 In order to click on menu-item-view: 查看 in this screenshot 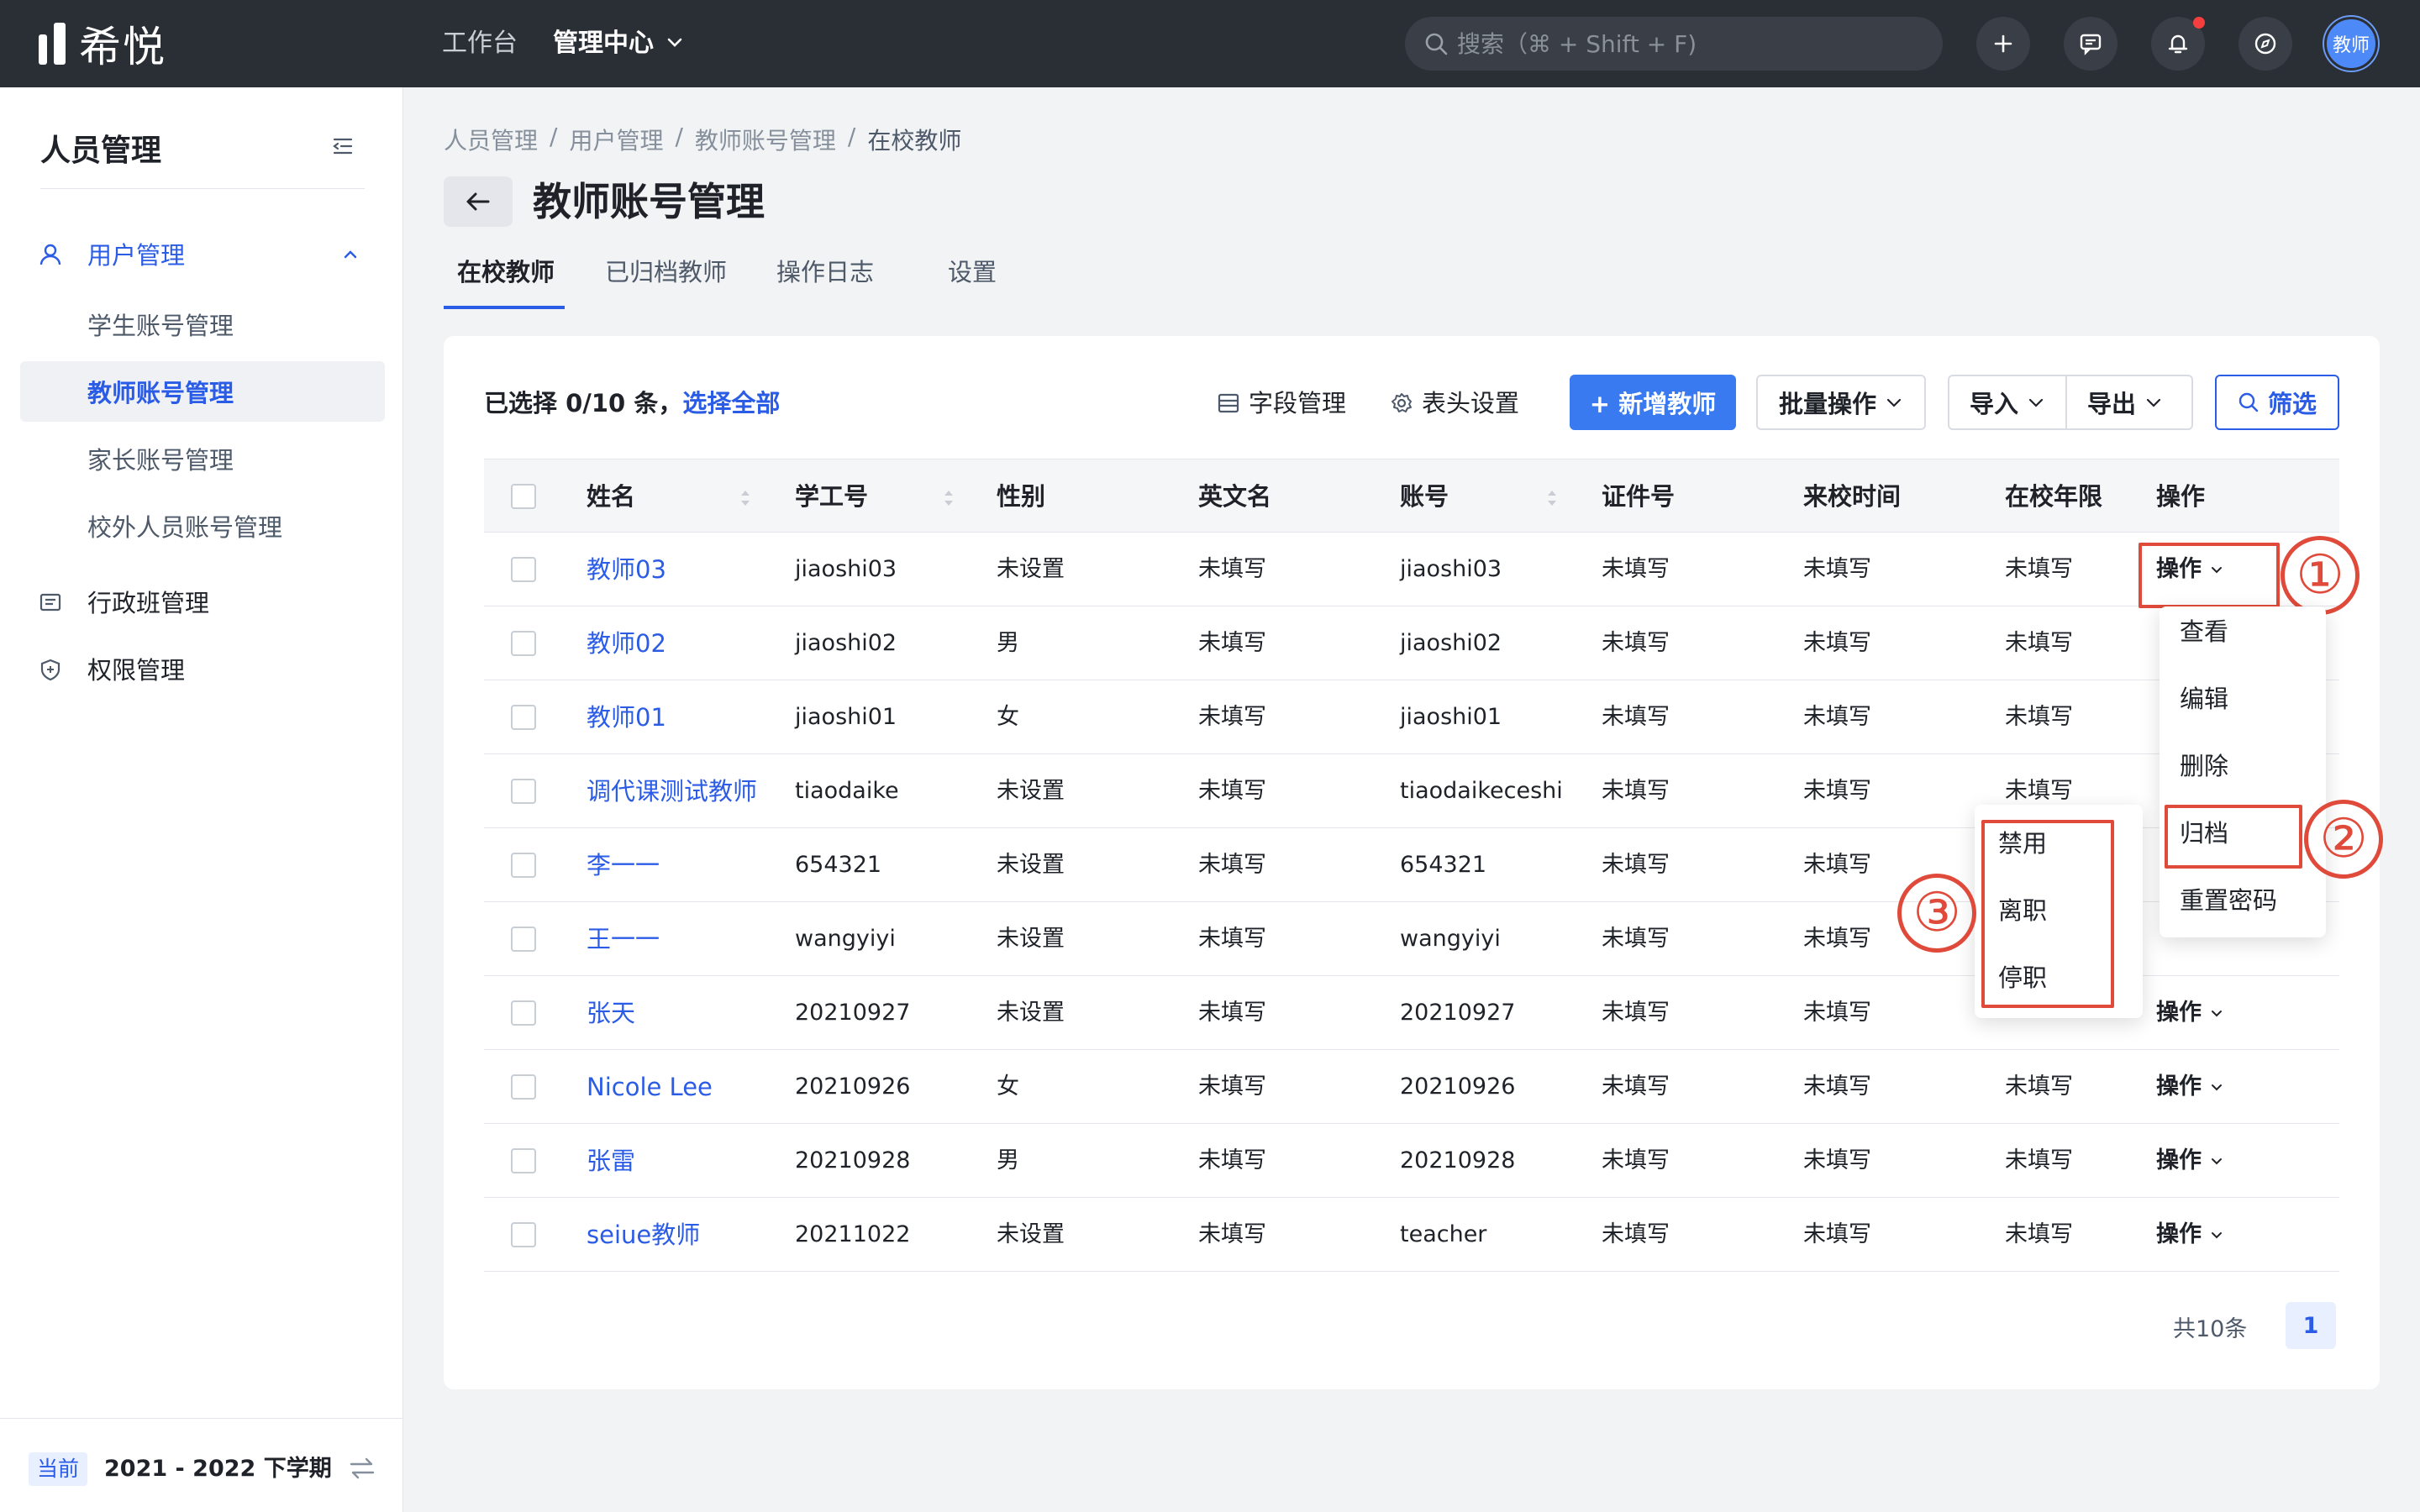, I will do `click(2204, 631)`.